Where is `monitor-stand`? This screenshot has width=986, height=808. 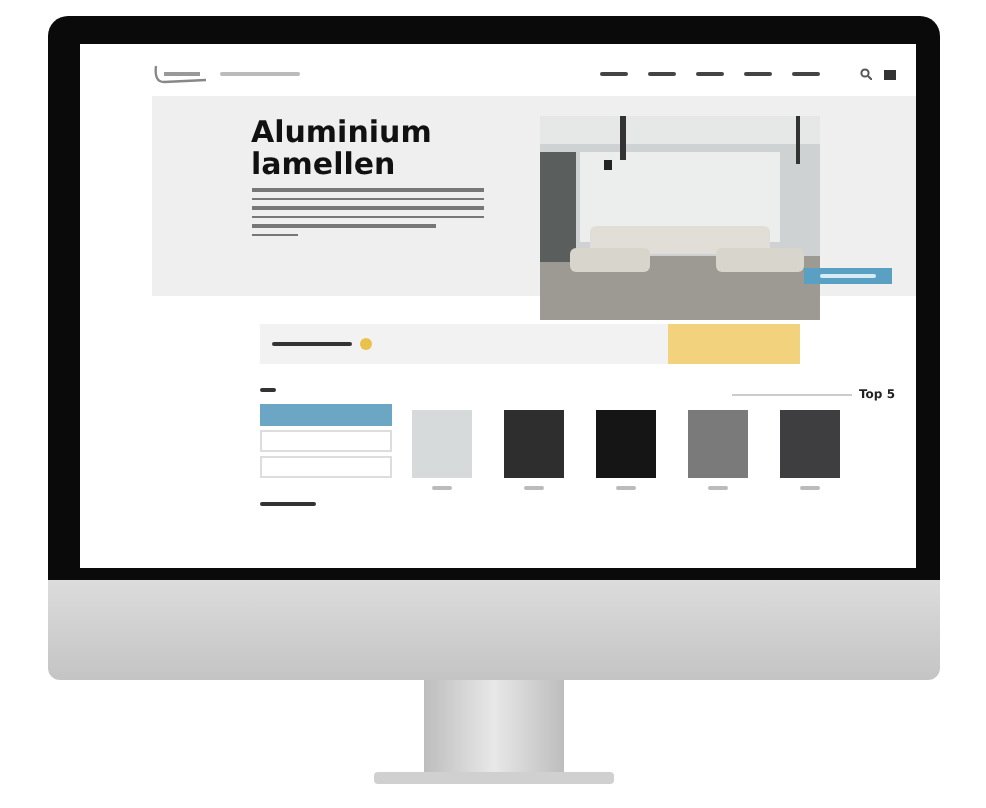 monitor-stand is located at coordinates (493, 726).